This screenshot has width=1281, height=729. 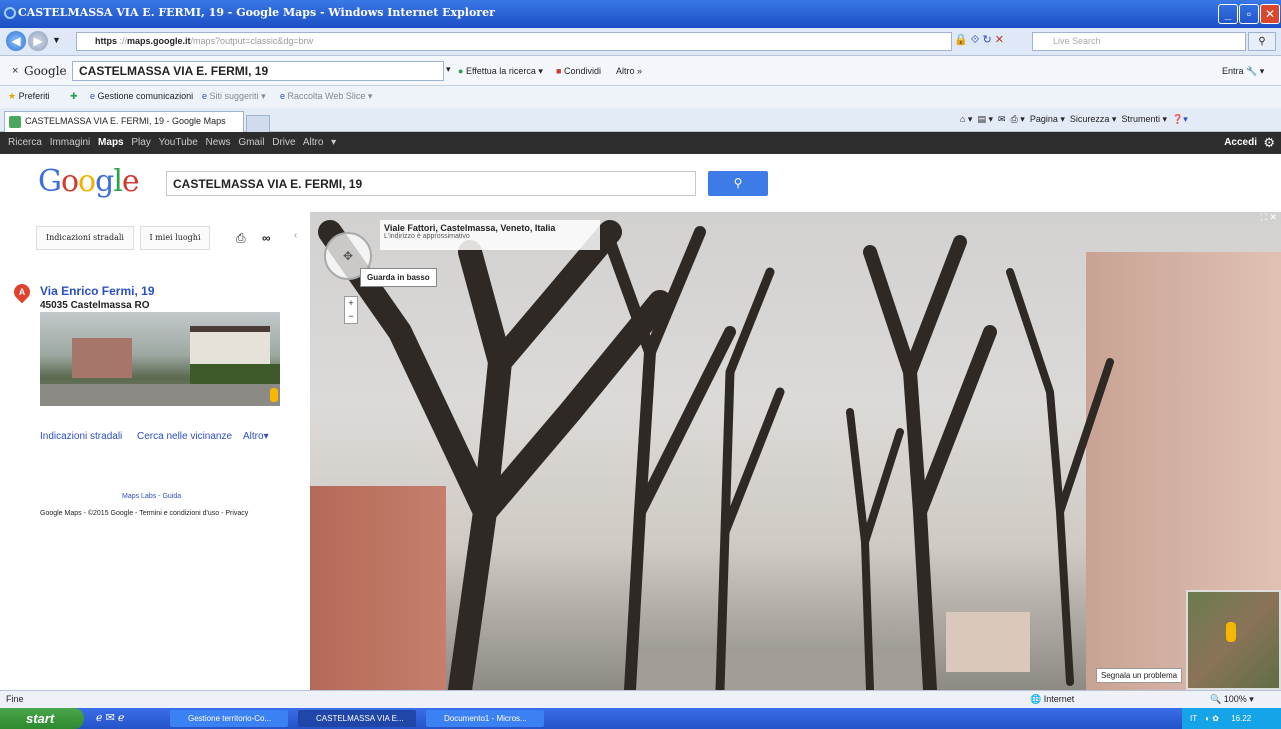 What do you see at coordinates (427, 236) in the screenshot?
I see `location-note: L'indirizzo è approssimativo` at bounding box center [427, 236].